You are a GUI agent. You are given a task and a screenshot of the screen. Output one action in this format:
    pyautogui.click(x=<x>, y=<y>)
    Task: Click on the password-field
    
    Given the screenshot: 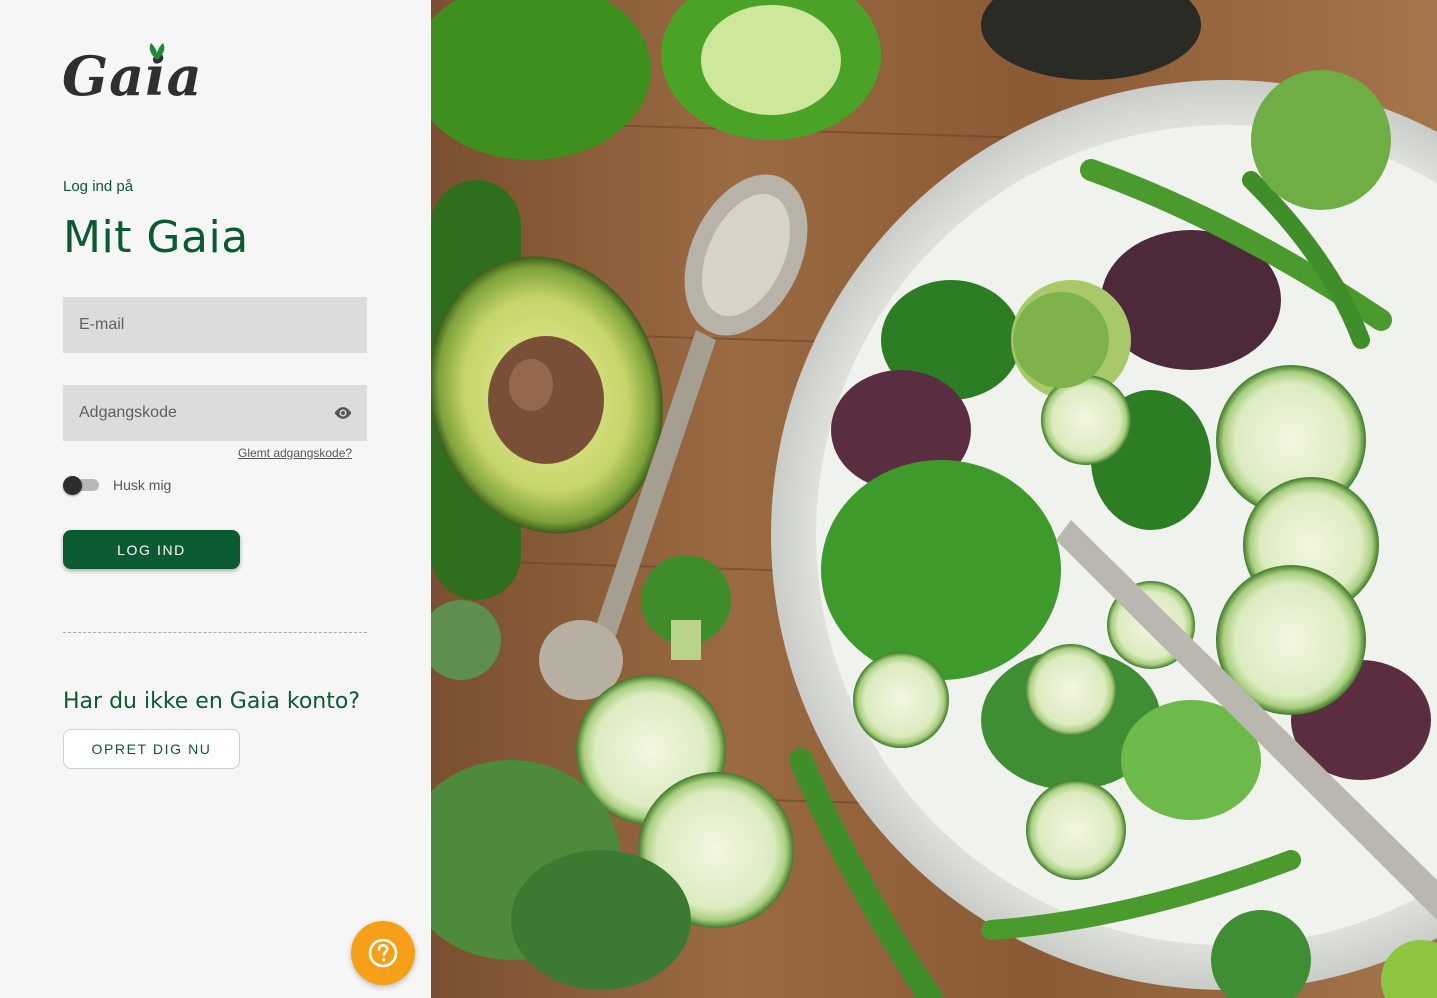 What is the action you would take?
    pyautogui.click(x=215, y=413)
    